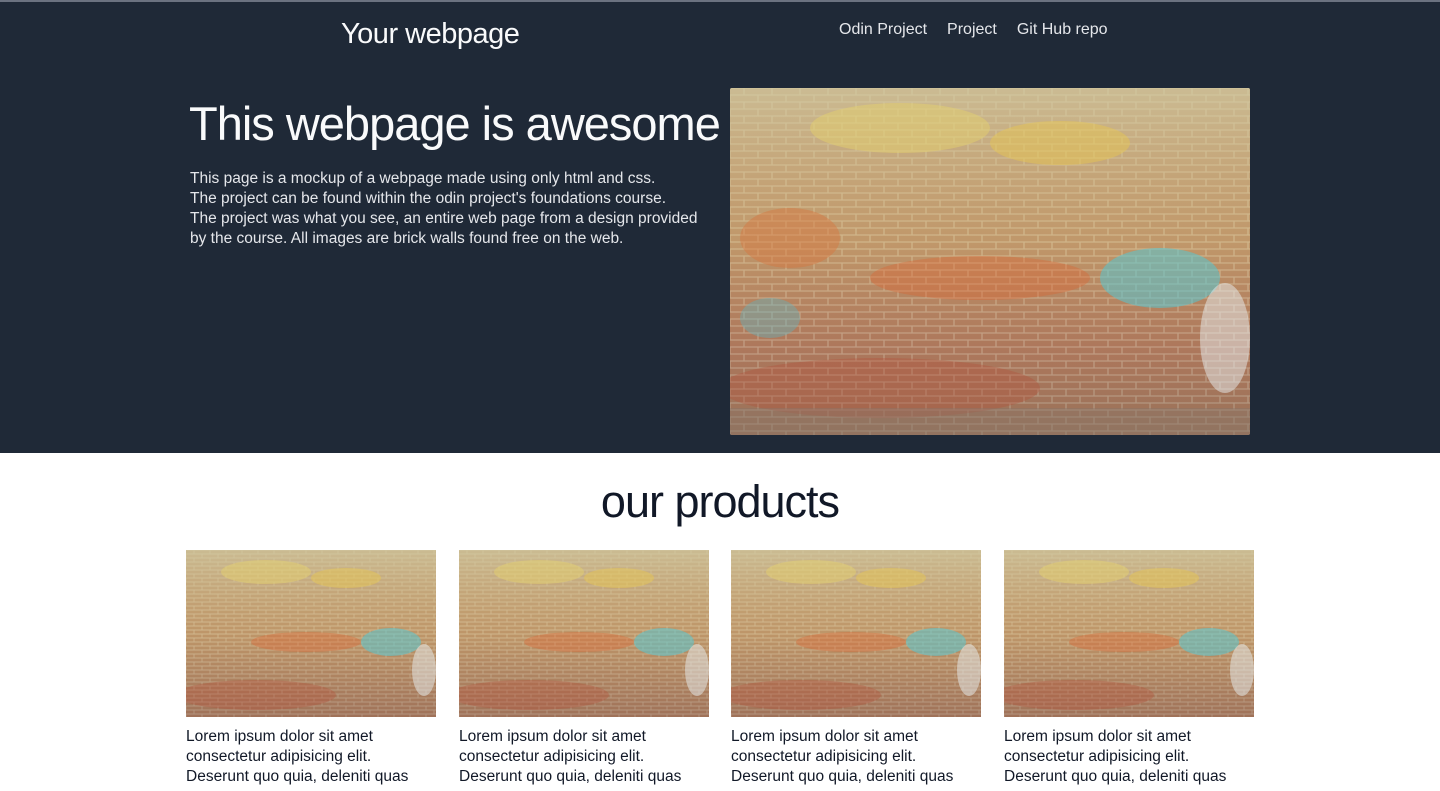  What do you see at coordinates (883, 30) in the screenshot?
I see `nav-link-odin-project: Odin Project` at bounding box center [883, 30].